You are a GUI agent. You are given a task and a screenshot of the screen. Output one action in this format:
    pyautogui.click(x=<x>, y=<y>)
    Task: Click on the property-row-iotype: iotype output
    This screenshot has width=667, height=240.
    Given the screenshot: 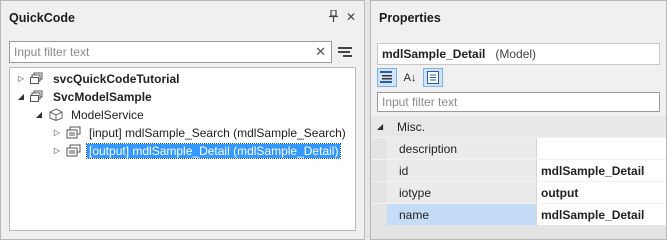 What is the action you would take?
    pyautogui.click(x=518, y=192)
    